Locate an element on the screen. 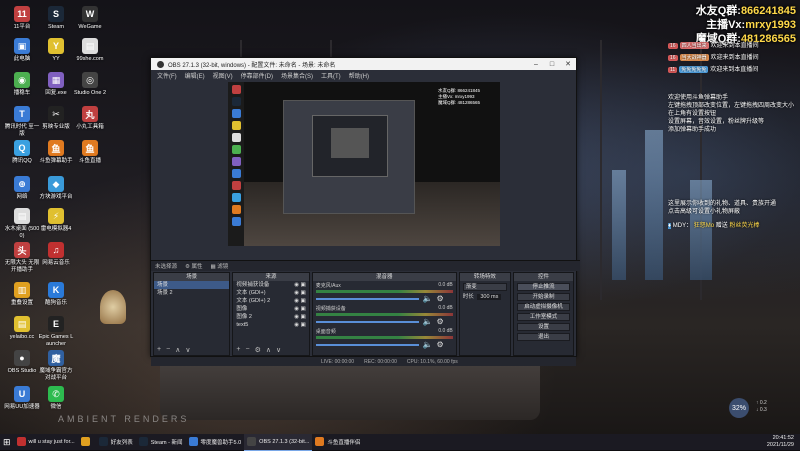 This screenshot has width=800, height=451. desktop-icon: T 腾讯时代 至一版 is located at coordinates (22, 121).